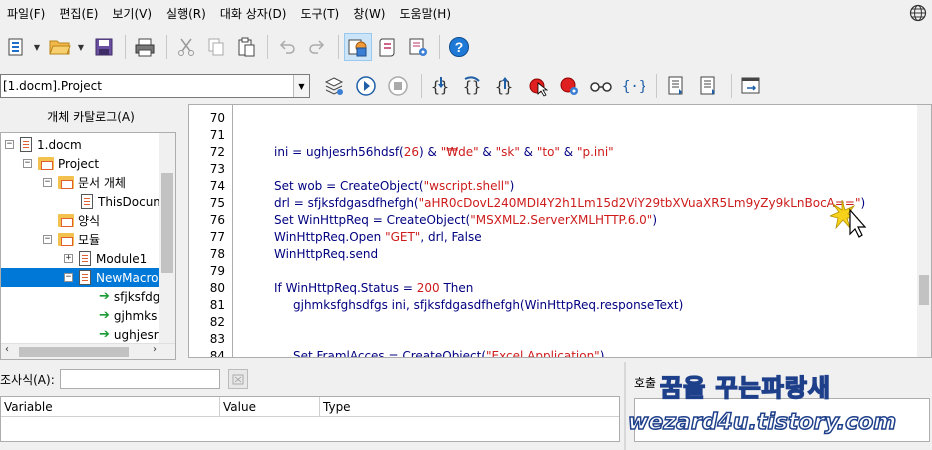 Image resolution: width=932 pixels, height=450 pixels. What do you see at coordinates (369, 14) in the screenshot?
I see `menu-window: 창(W)` at bounding box center [369, 14].